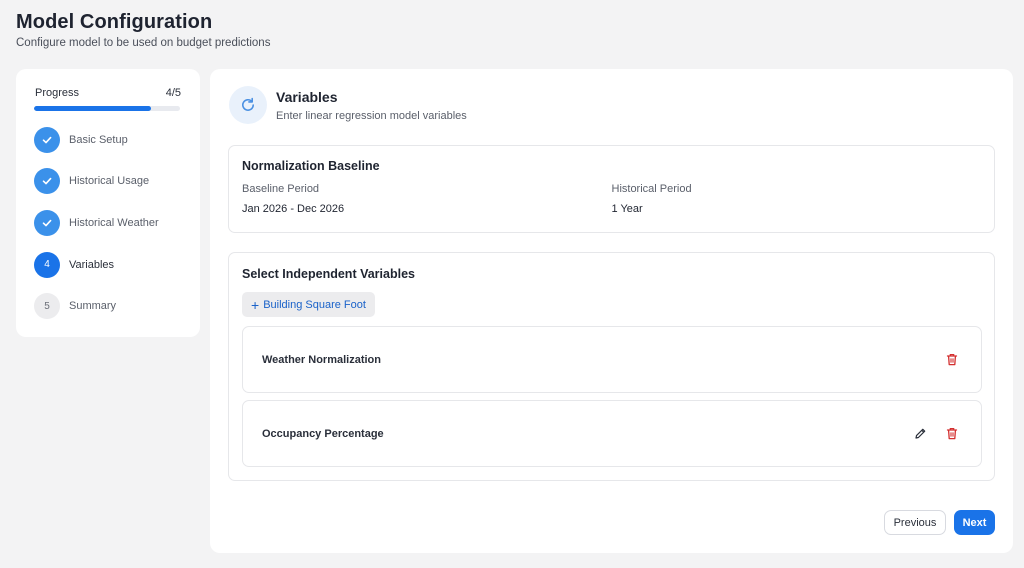  What do you see at coordinates (915, 522) in the screenshot?
I see `previous-button: Previous` at bounding box center [915, 522].